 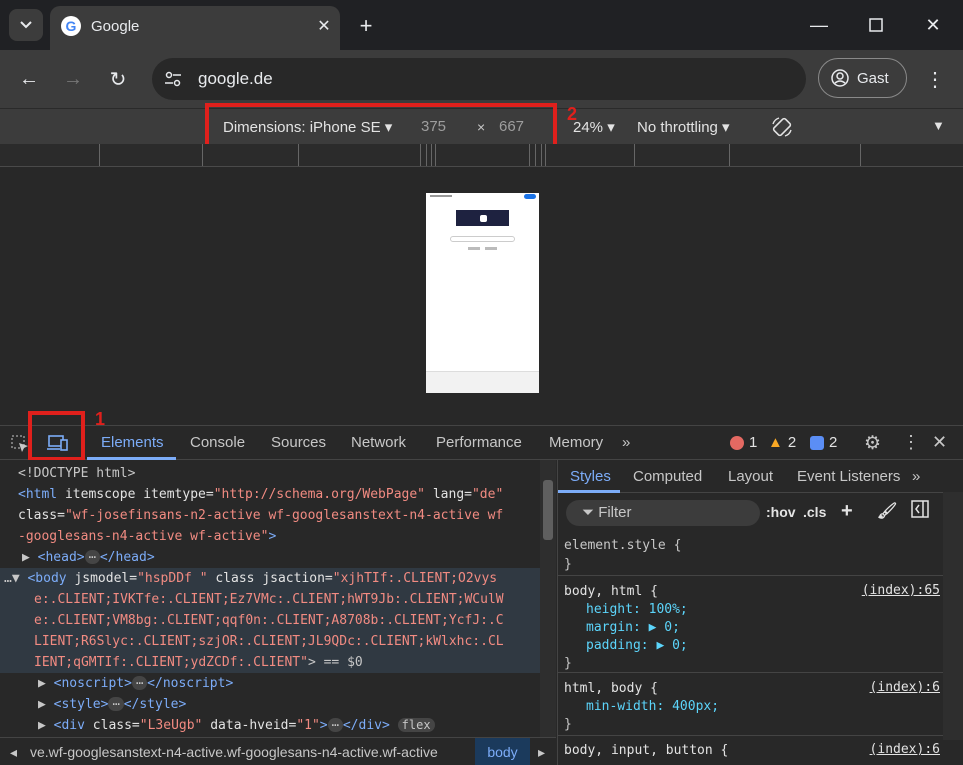 I want to click on breadcrumb-right-icon: ▸, so click(x=541, y=752).